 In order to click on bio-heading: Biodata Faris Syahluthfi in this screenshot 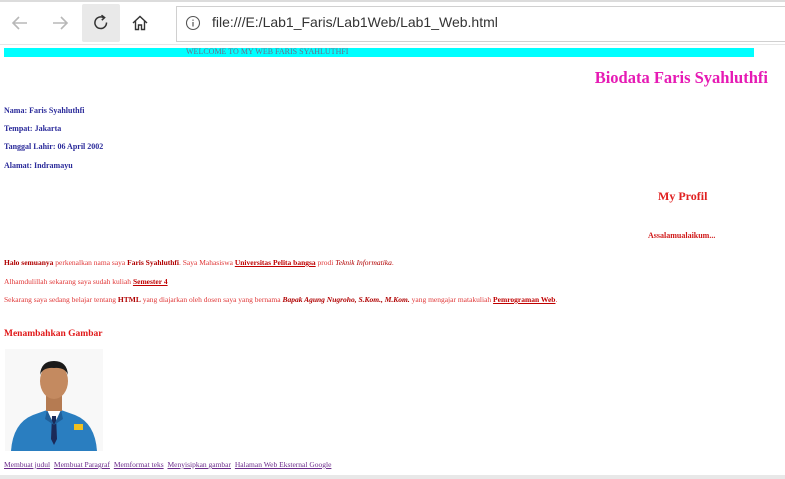, I will do `click(681, 77)`.